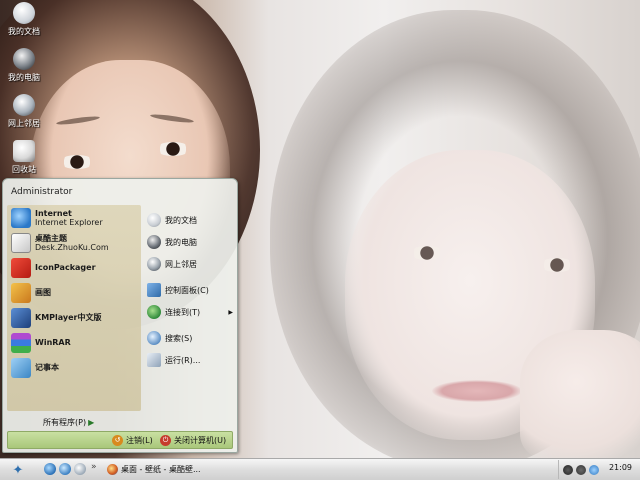 The image size is (640, 480). I want to click on program-name: KMPlayer中文版, so click(68, 317).